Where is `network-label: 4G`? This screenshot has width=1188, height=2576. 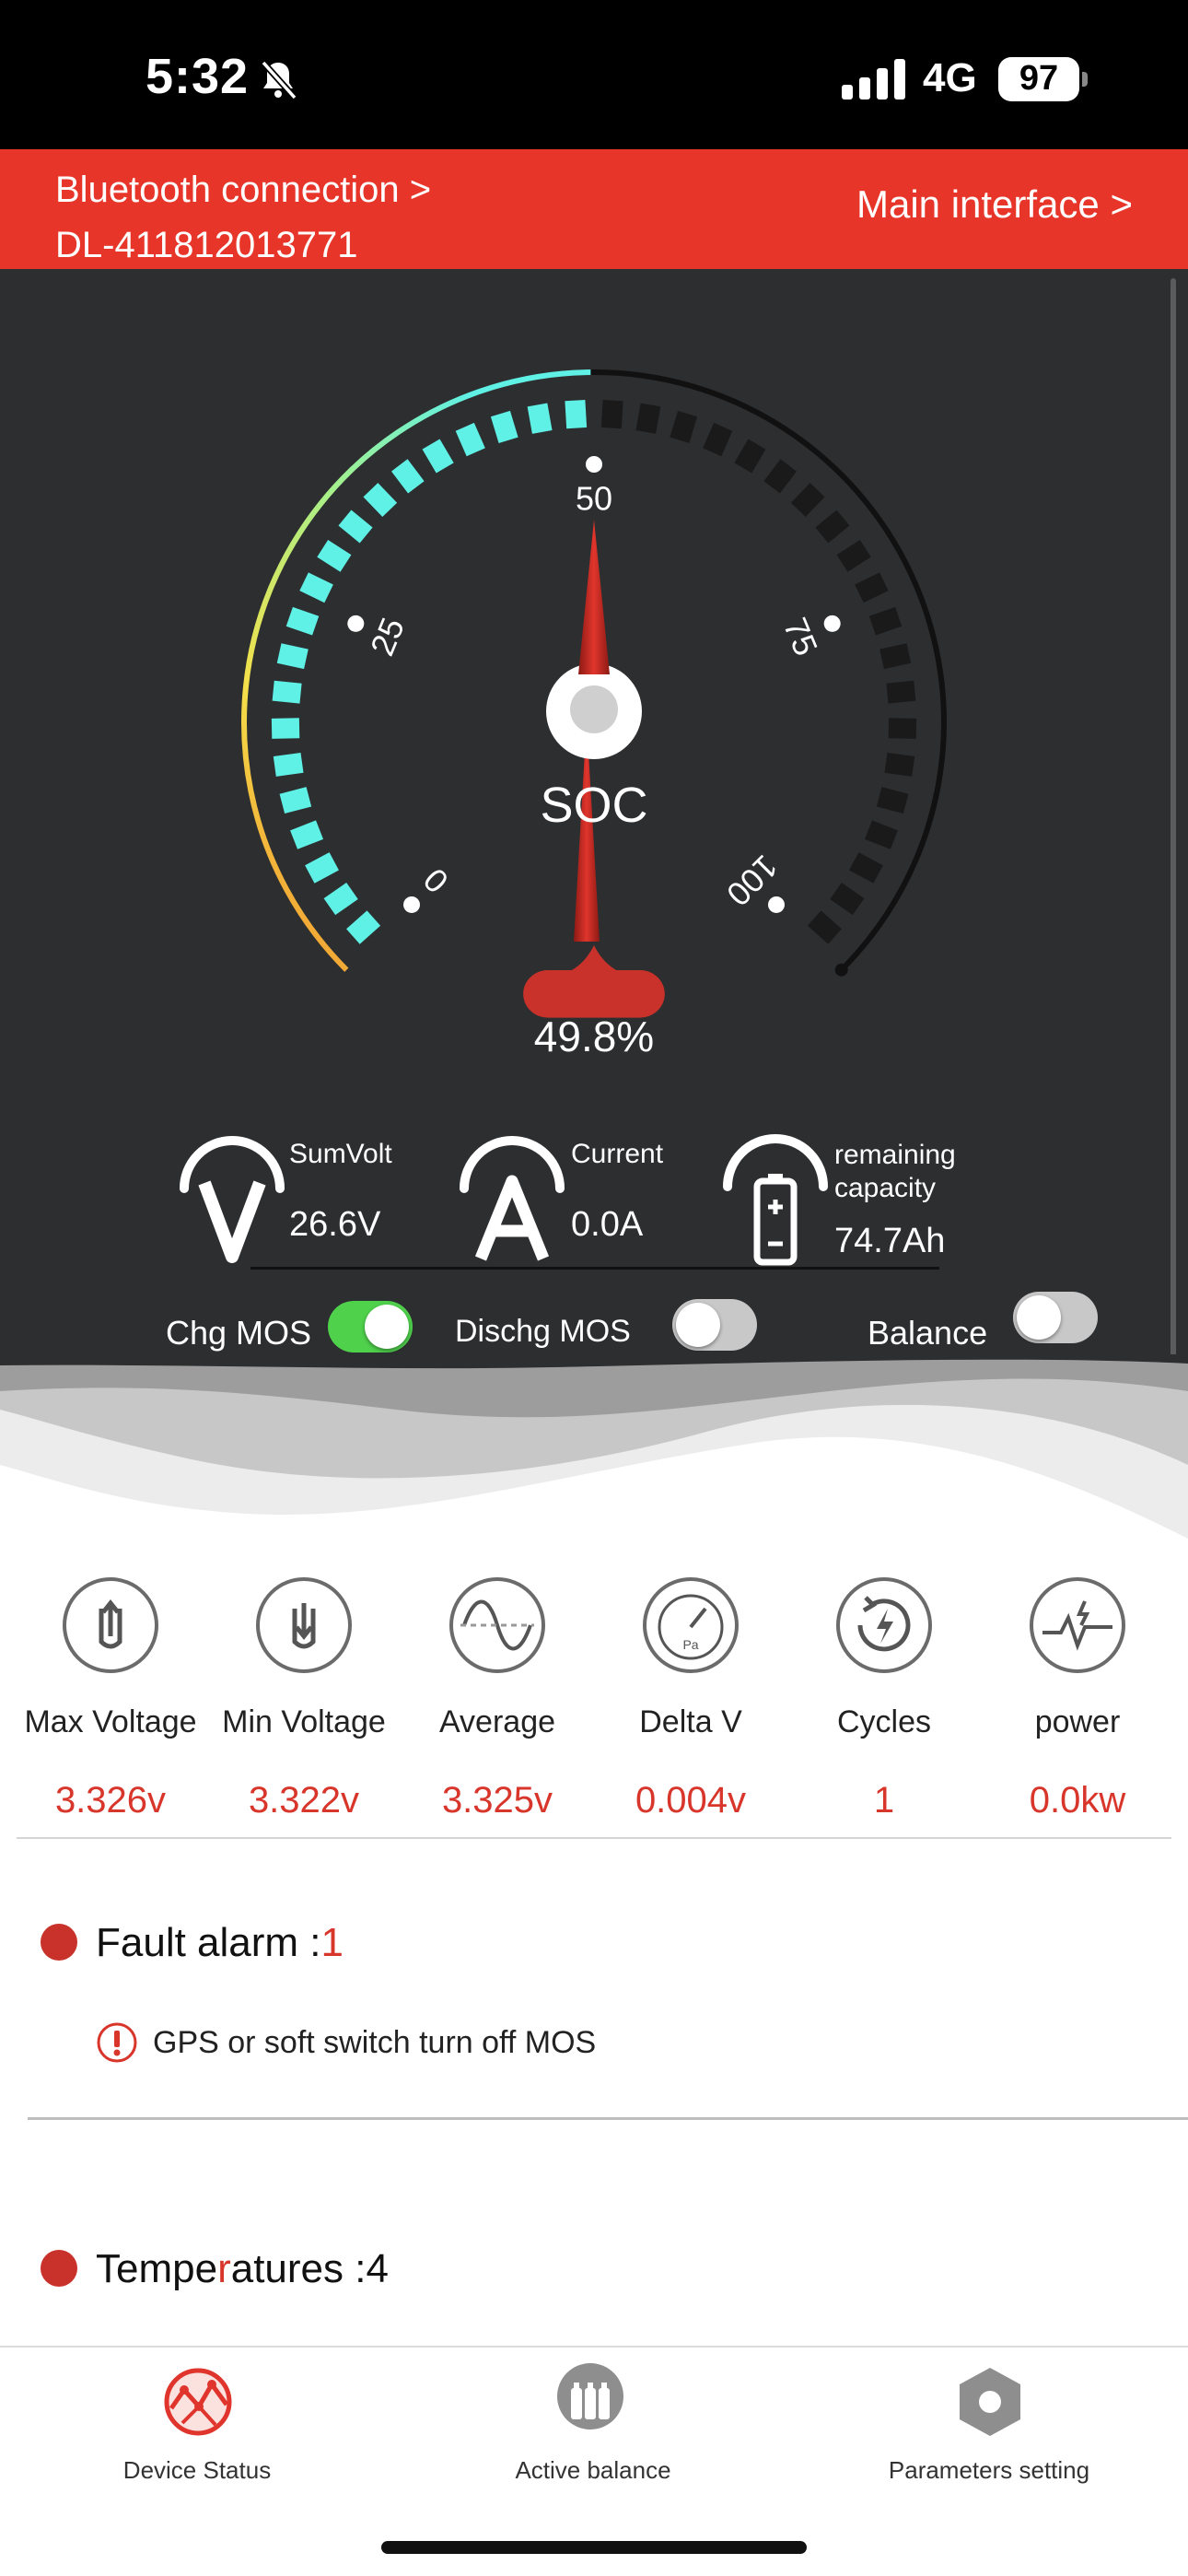 network-label: 4G is located at coordinates (950, 77).